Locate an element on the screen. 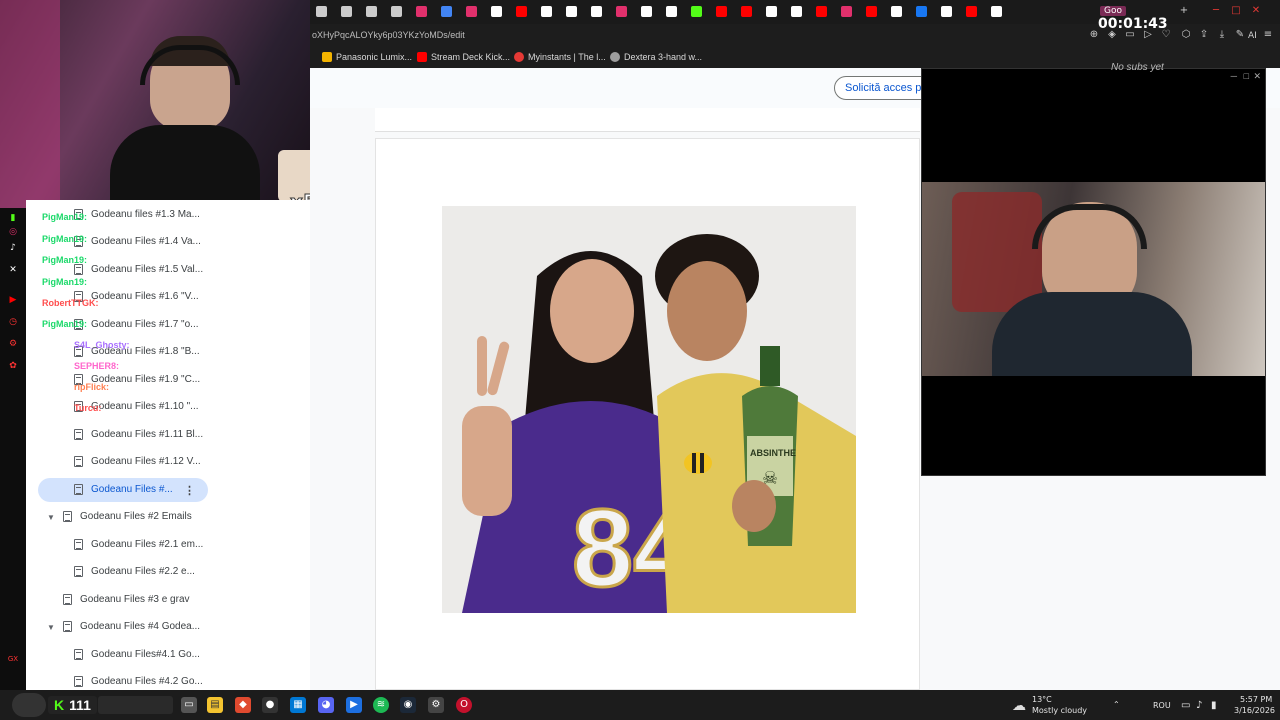 The width and height of the screenshot is (1280, 720). more-options-icon: ⋮ is located at coordinates (189, 490).